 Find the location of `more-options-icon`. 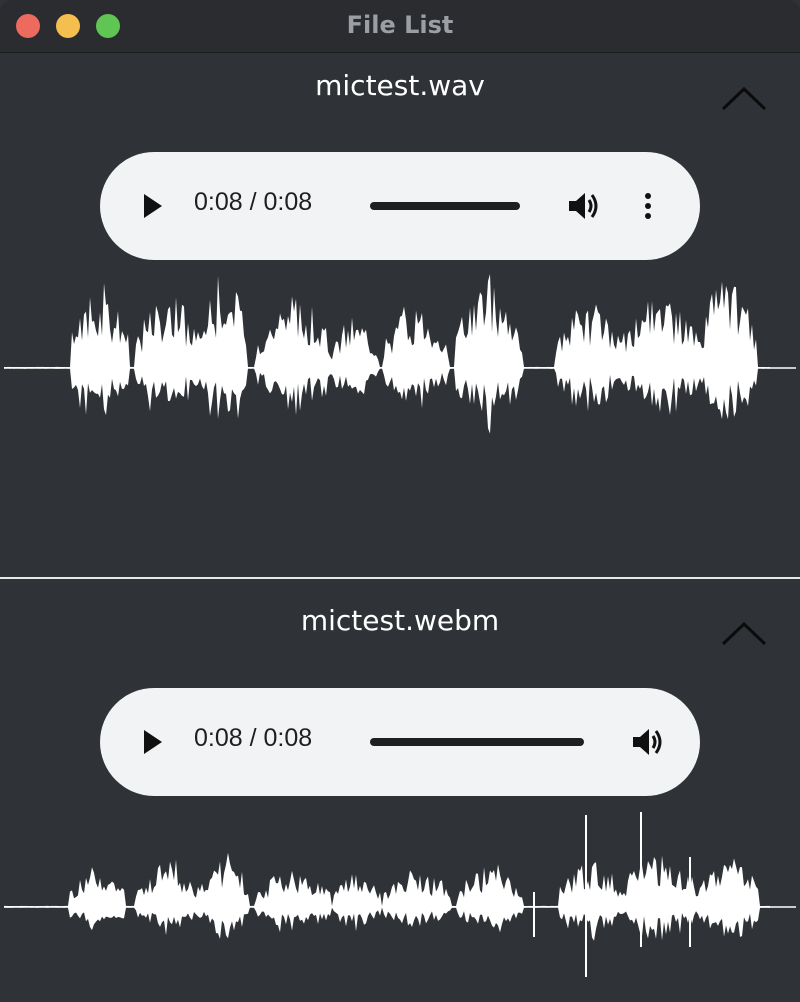

more-options-icon is located at coordinates (648, 206).